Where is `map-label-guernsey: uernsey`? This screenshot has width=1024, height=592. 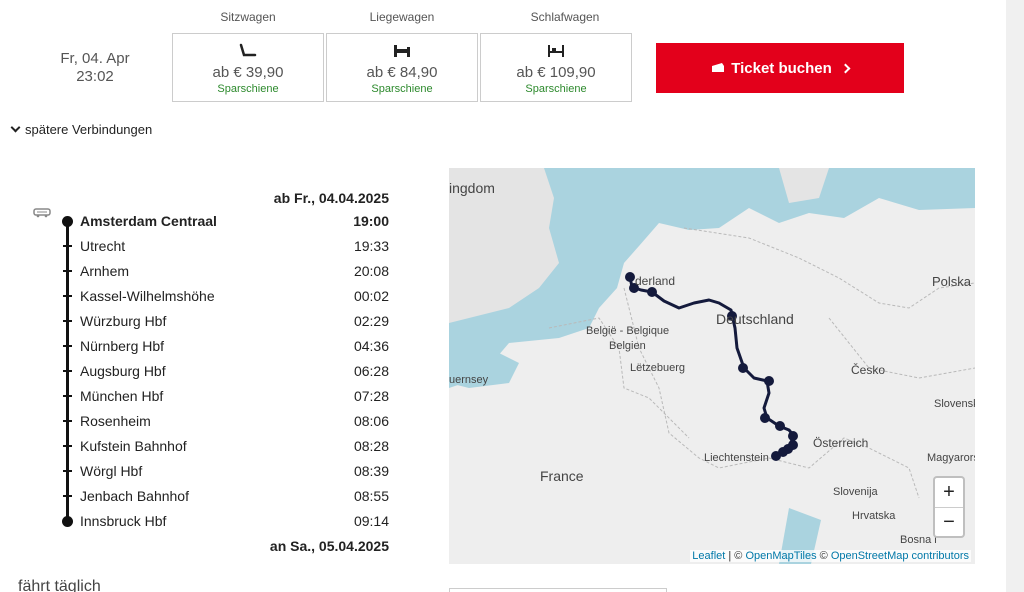 map-label-guernsey: uernsey is located at coordinates (469, 380).